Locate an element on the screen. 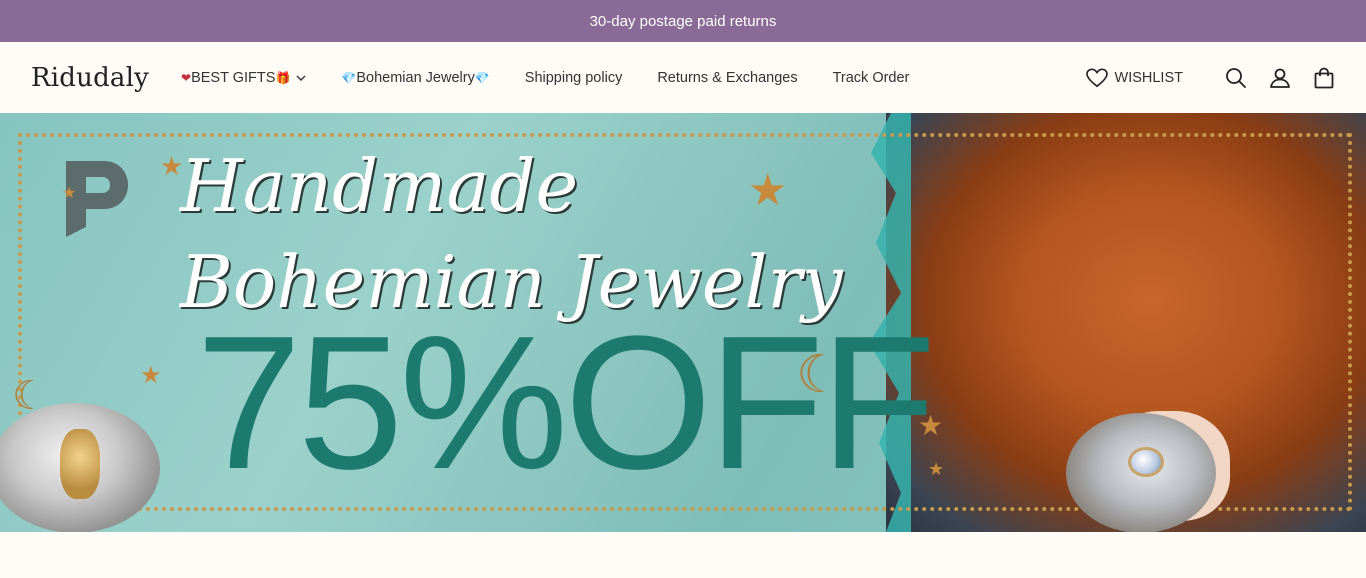 This screenshot has width=1366, height=578. hero-line-handmade: Handmade is located at coordinates (379, 186).